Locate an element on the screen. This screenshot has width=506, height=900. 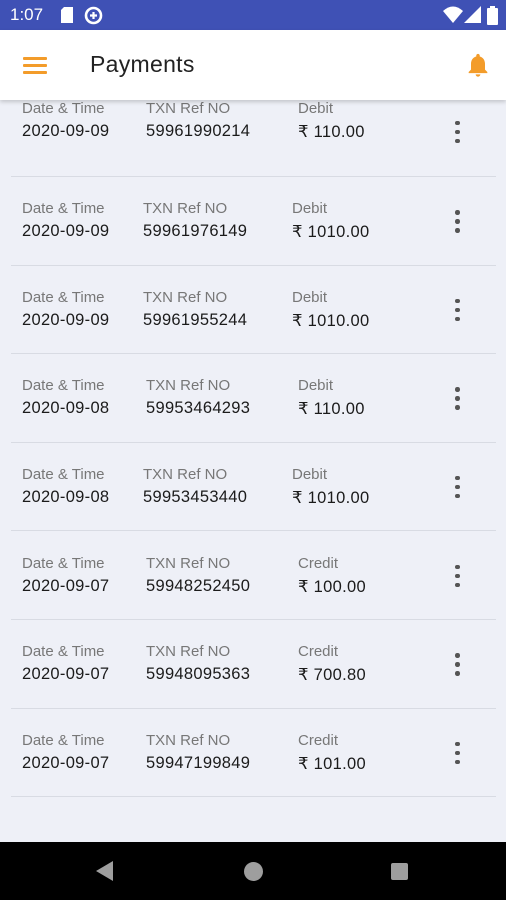
ref-value: 59961955244 is located at coordinates (195, 319).